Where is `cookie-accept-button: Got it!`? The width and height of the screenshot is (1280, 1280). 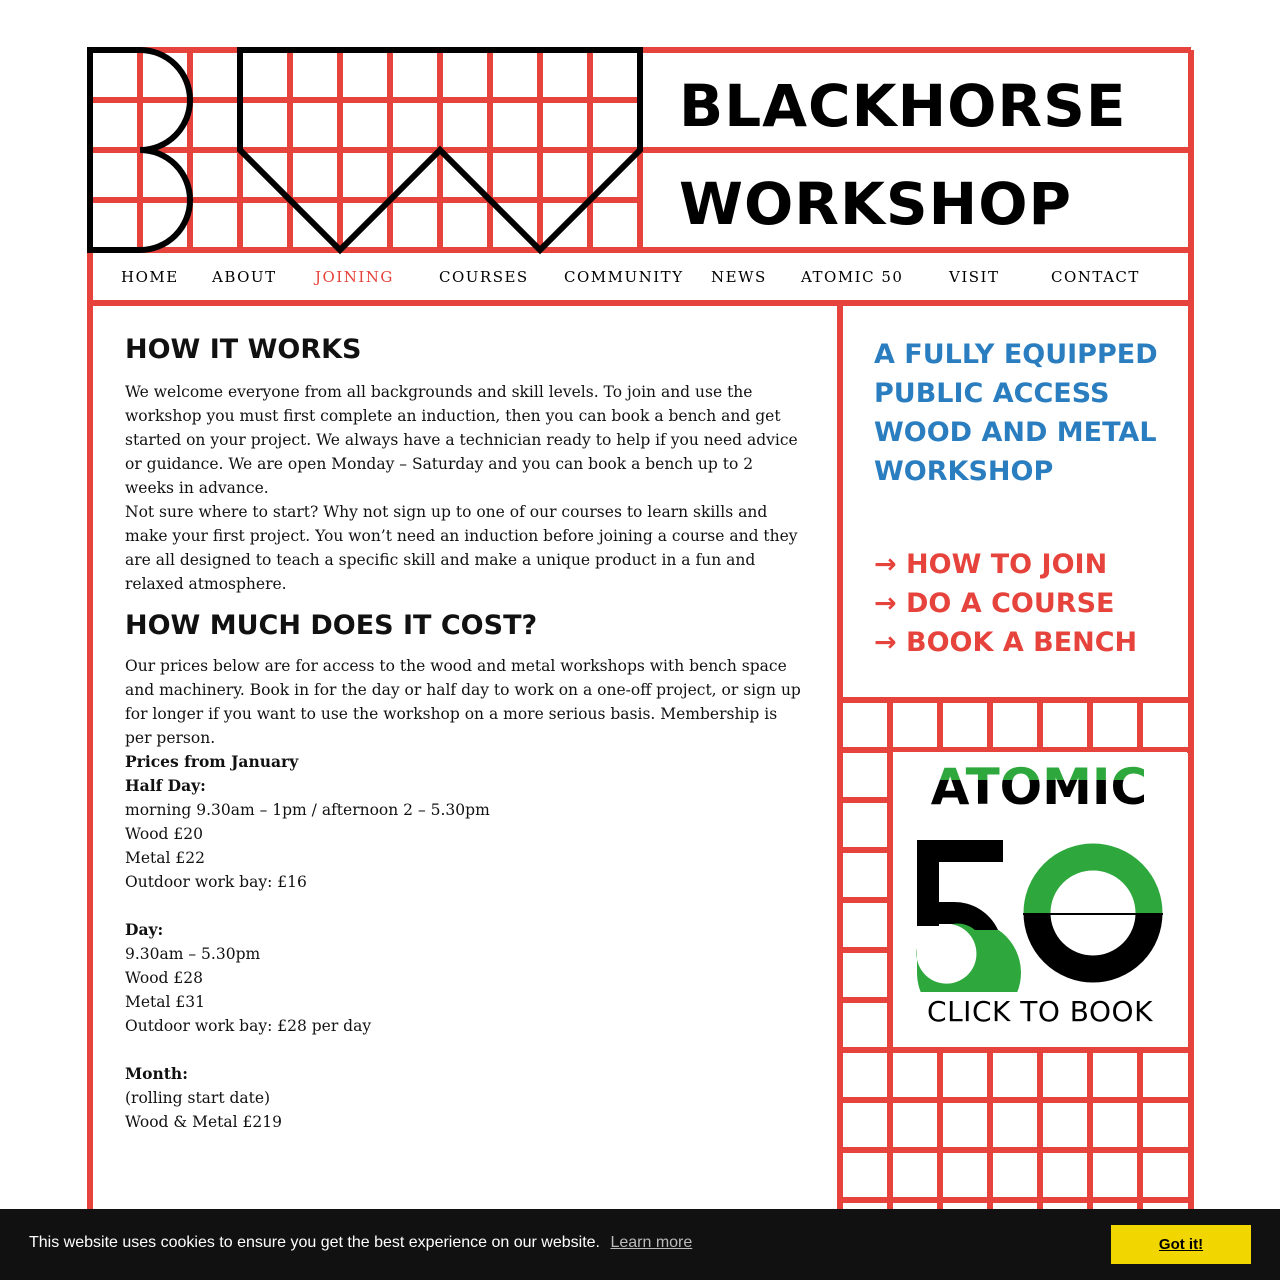
cookie-accept-button: Got it! is located at coordinates (1181, 1244).